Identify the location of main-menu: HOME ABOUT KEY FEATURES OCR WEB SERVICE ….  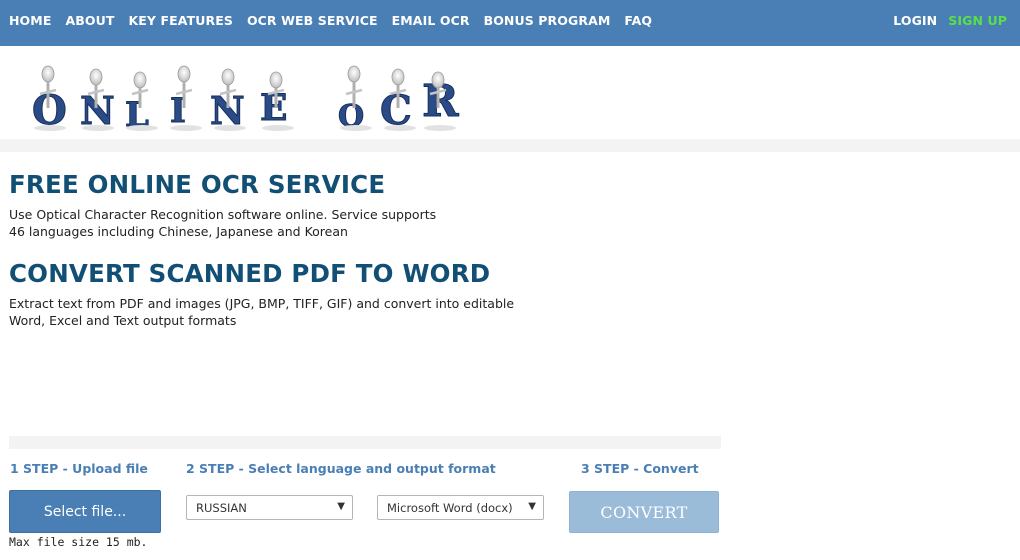
(330, 20).